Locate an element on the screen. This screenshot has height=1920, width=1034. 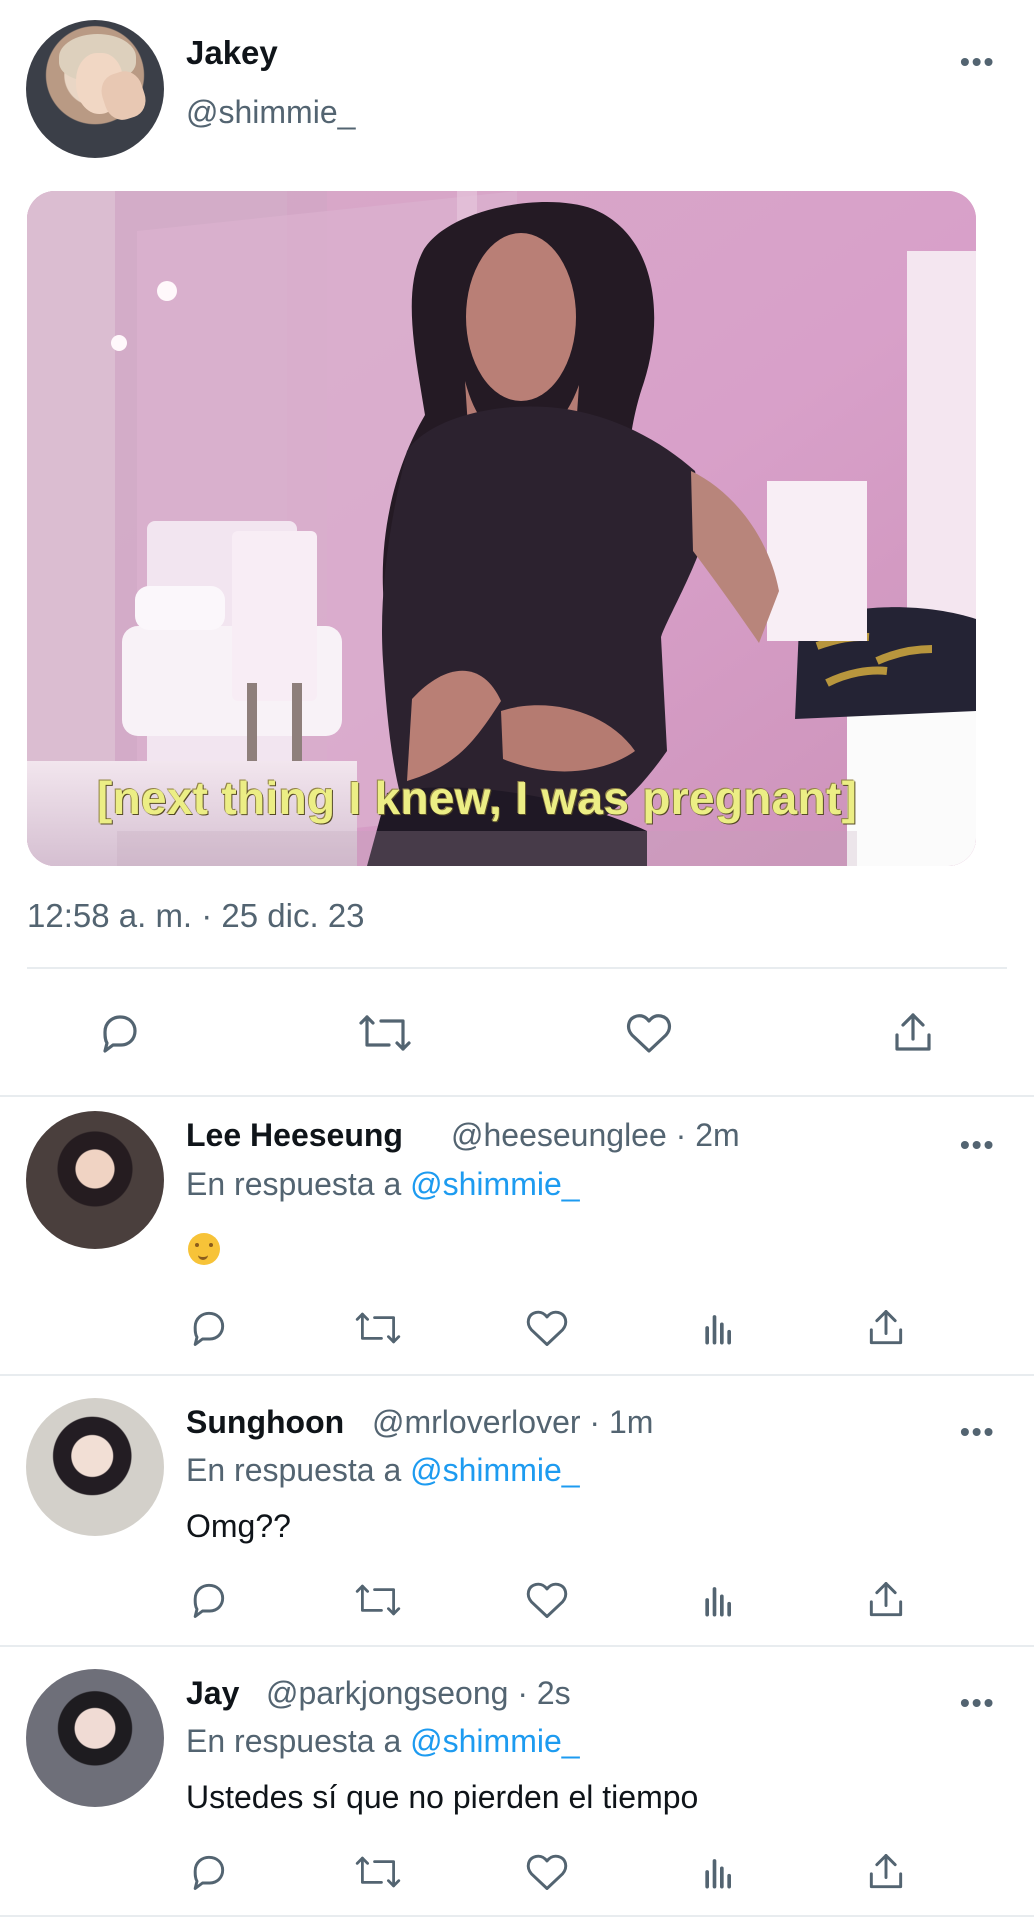
face-with-hand-over-mouth-icon is located at coordinates (204, 1249).